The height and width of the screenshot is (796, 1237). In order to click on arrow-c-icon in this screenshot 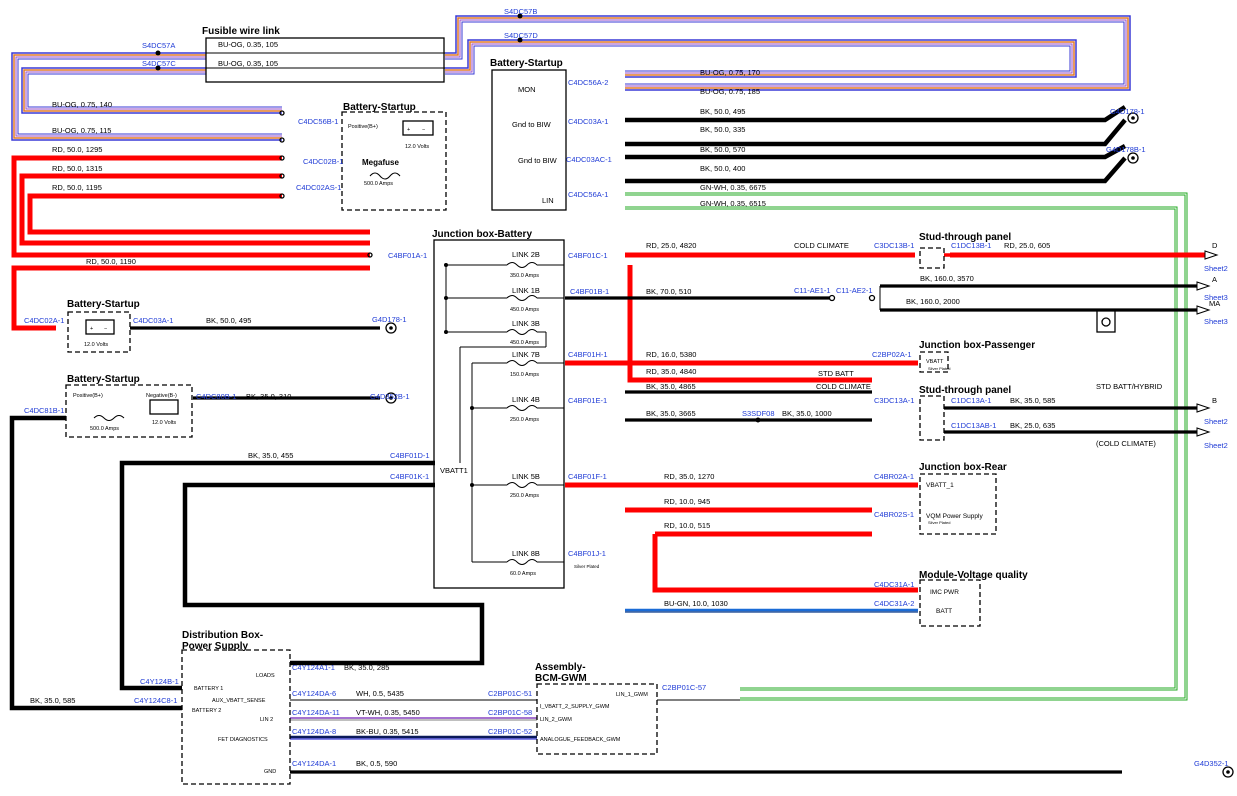, I will do `click(1203, 432)`.